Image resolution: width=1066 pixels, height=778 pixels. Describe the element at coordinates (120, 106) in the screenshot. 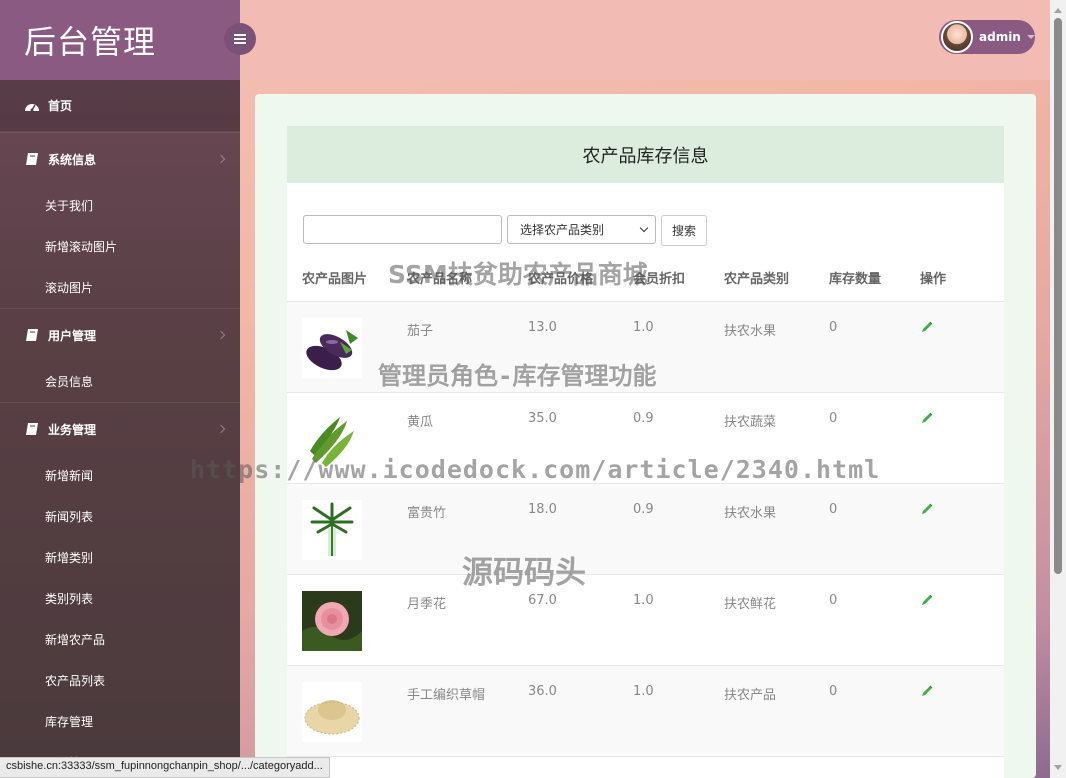

I see `sidebar-item-home: 首页` at that location.